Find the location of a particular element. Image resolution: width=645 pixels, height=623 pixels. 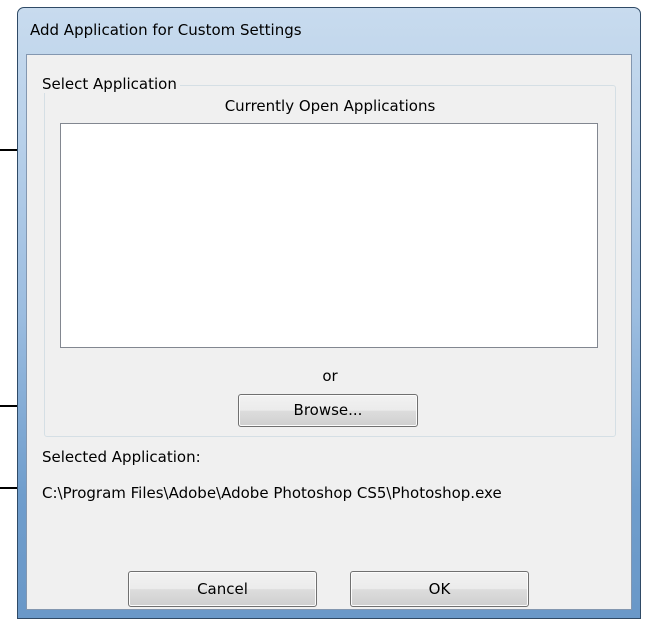

or-separator: or is located at coordinates (330, 376).